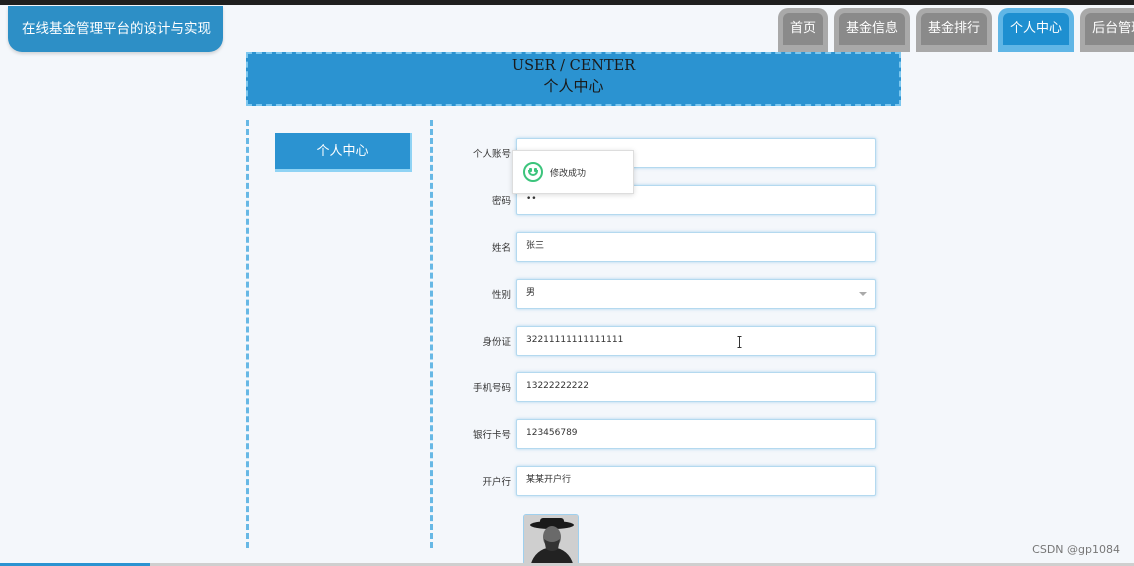 Image resolution: width=1134 pixels, height=566 pixels. I want to click on form-row-id-card: 身份证 32211111111111111, so click(660, 341).